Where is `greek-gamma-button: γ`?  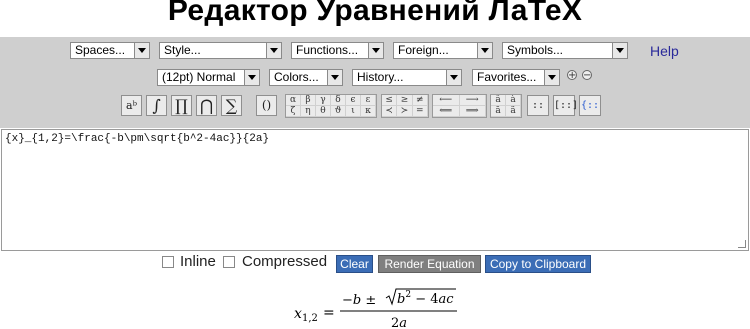
greek-gamma-button: γ is located at coordinates (323, 100).